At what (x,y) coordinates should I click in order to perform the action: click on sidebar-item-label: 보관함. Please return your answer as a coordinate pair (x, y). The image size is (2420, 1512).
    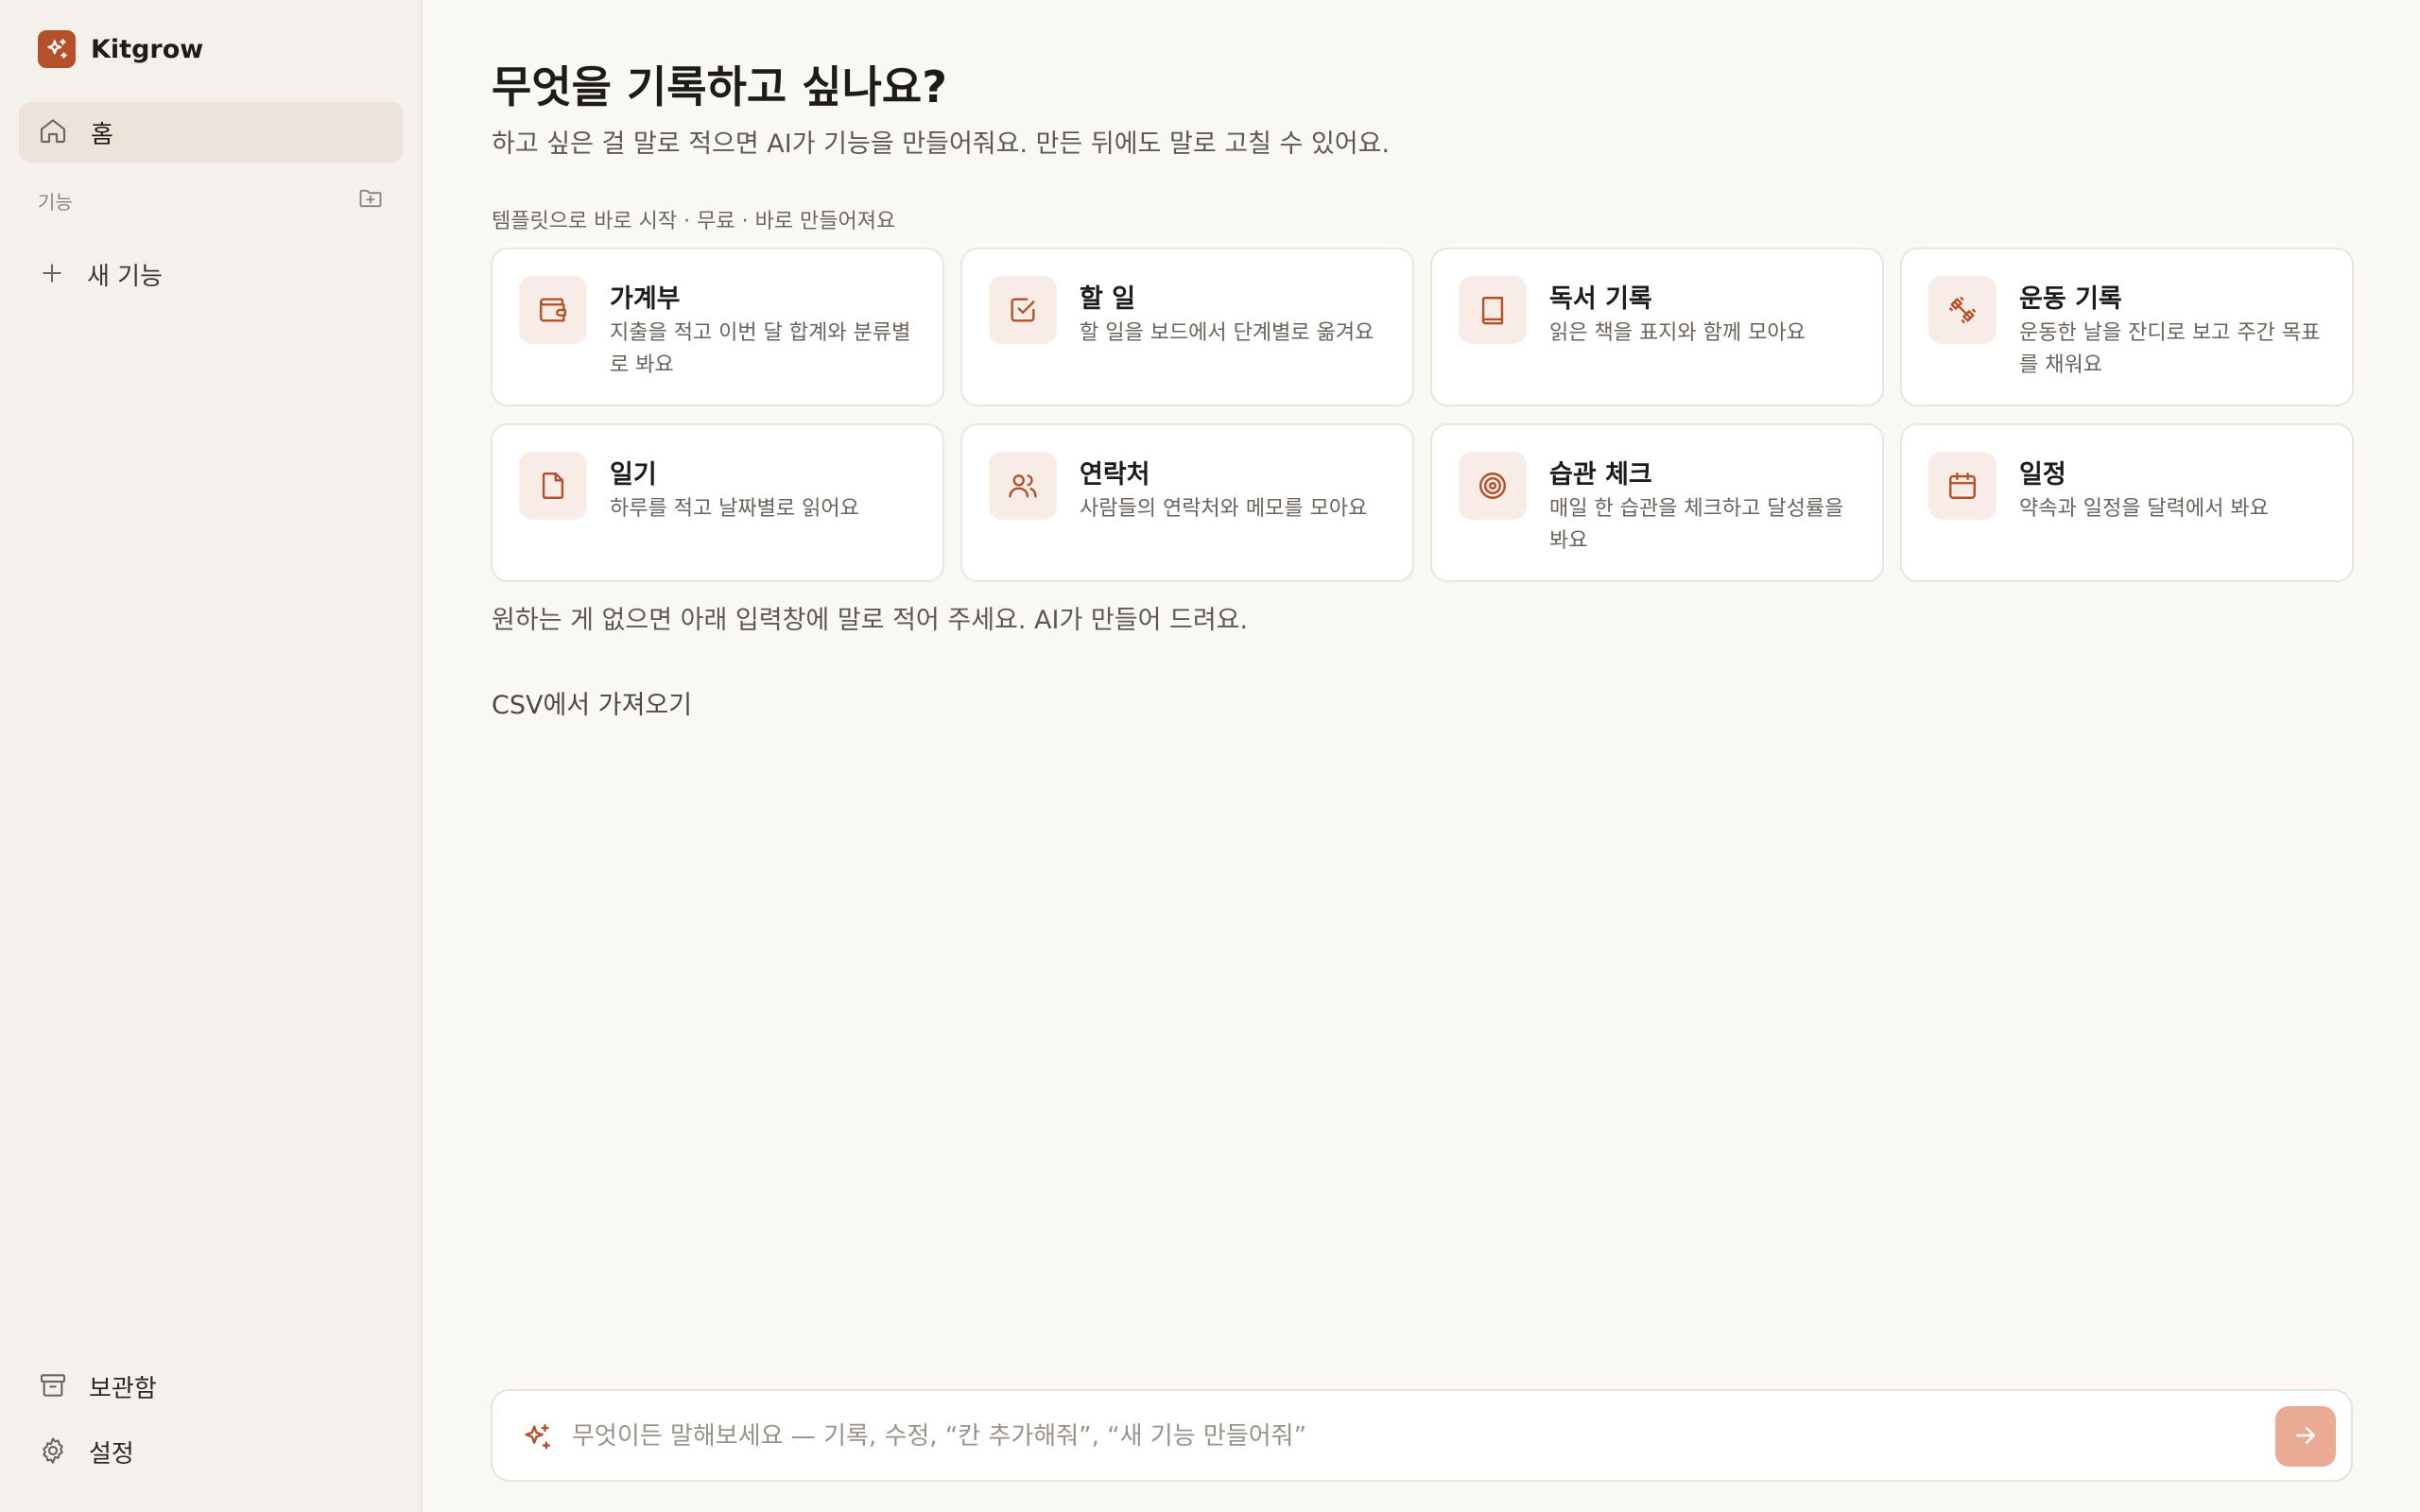
    Looking at the image, I should click on (123, 1389).